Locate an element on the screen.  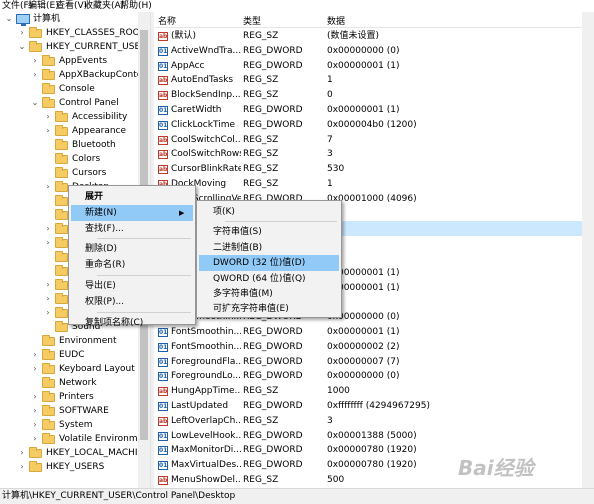
menu-item: 可扩充字符串值(E) is located at coordinates (269, 309).